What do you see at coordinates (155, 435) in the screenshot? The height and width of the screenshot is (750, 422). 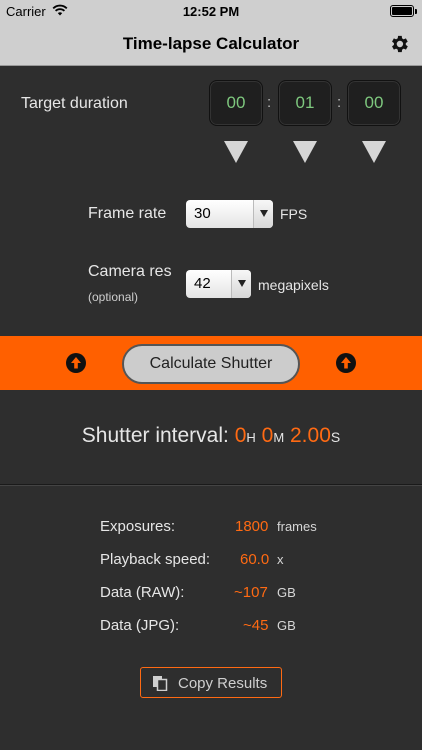 I see `shutter-interval-label: Shutter interval:` at bounding box center [155, 435].